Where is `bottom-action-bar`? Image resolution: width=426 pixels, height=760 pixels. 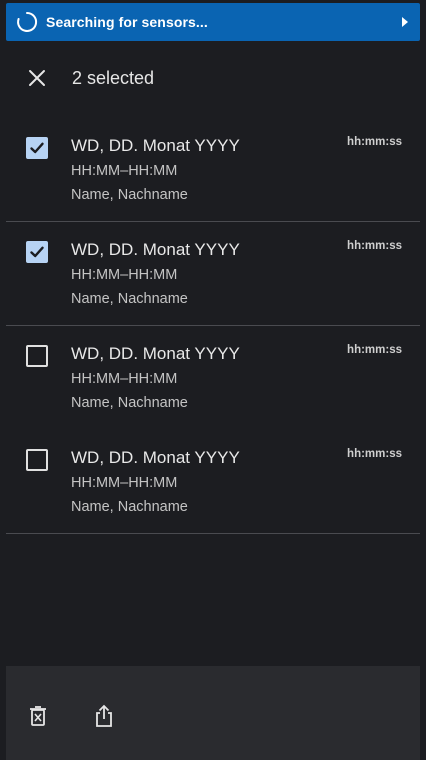 bottom-action-bar is located at coordinates (213, 713).